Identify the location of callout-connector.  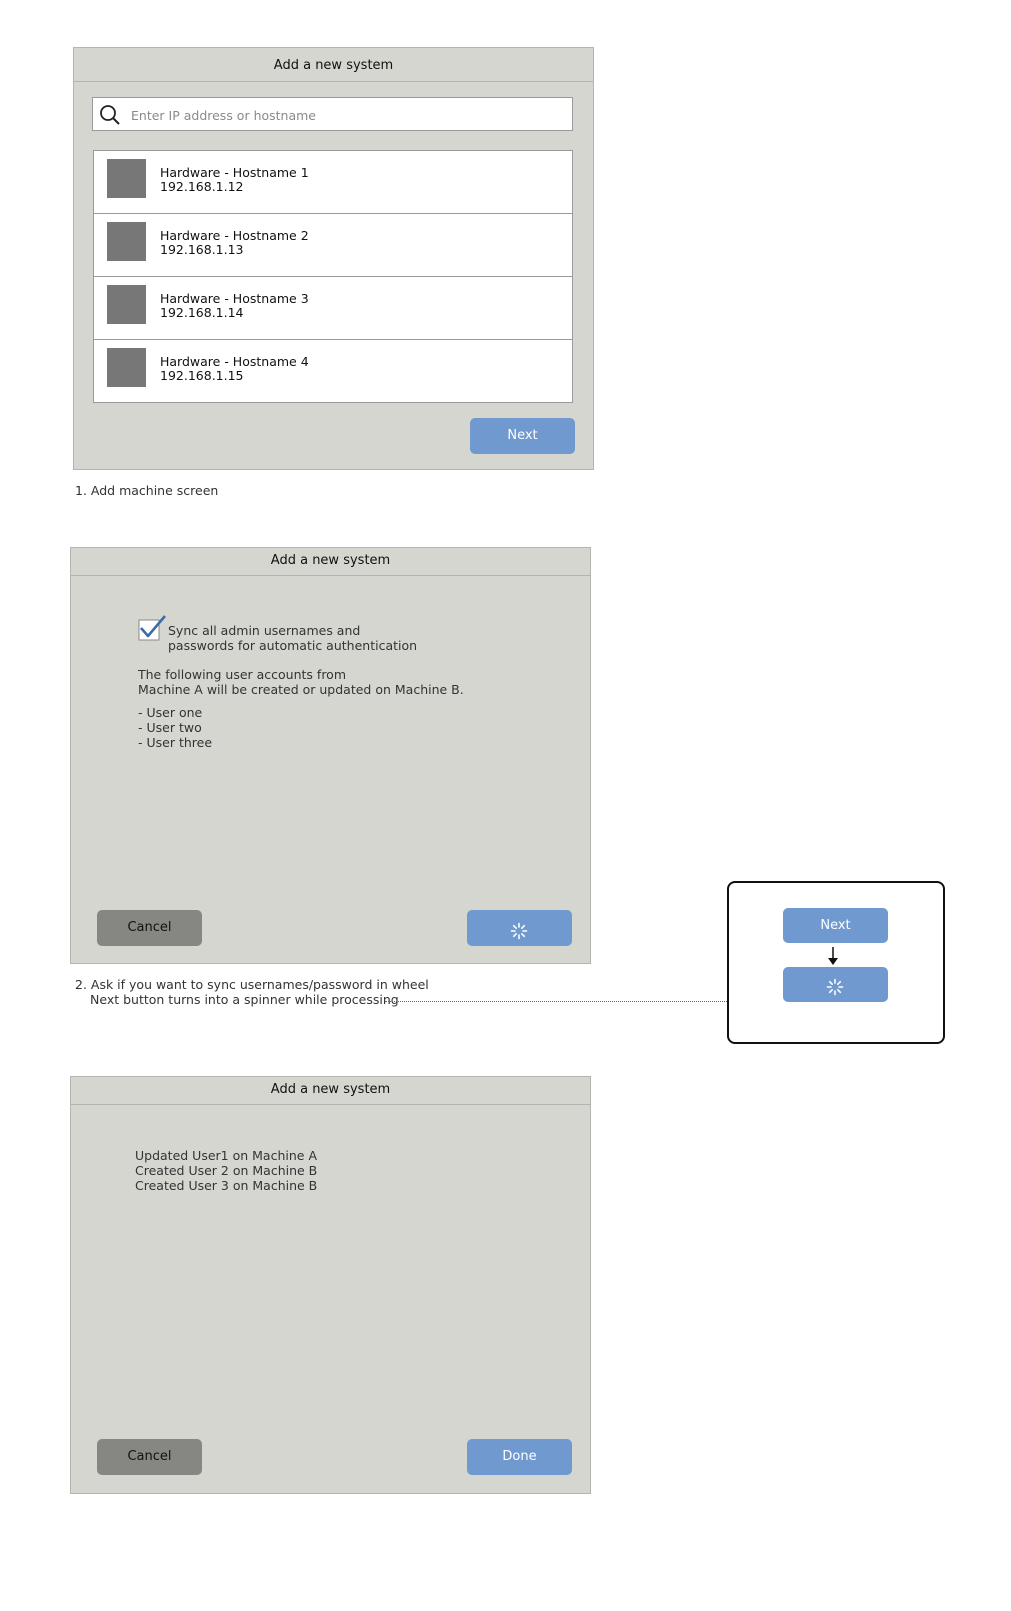
(556, 1001).